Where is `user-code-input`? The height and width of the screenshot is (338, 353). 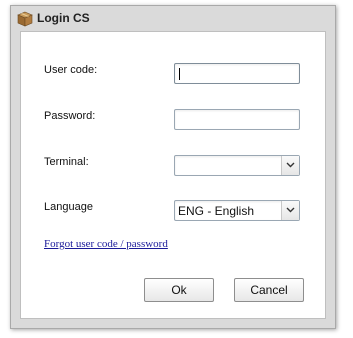 user-code-input is located at coordinates (237, 73).